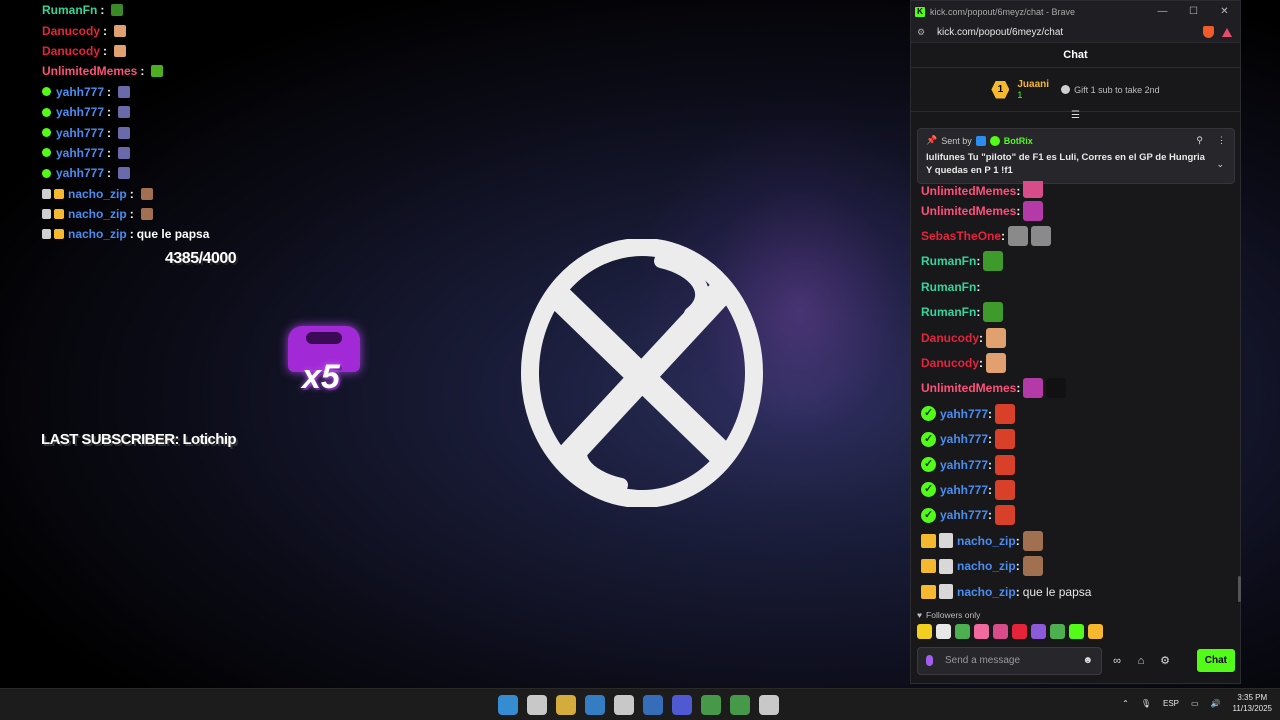 The image size is (1280, 720). What do you see at coordinates (1216, 703) in the screenshot?
I see `volume-icon: 🔊` at bounding box center [1216, 703].